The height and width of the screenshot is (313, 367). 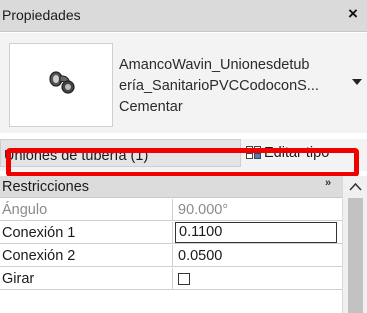 What do you see at coordinates (86, 256) in the screenshot?
I see `property-name: Conexión 2` at bounding box center [86, 256].